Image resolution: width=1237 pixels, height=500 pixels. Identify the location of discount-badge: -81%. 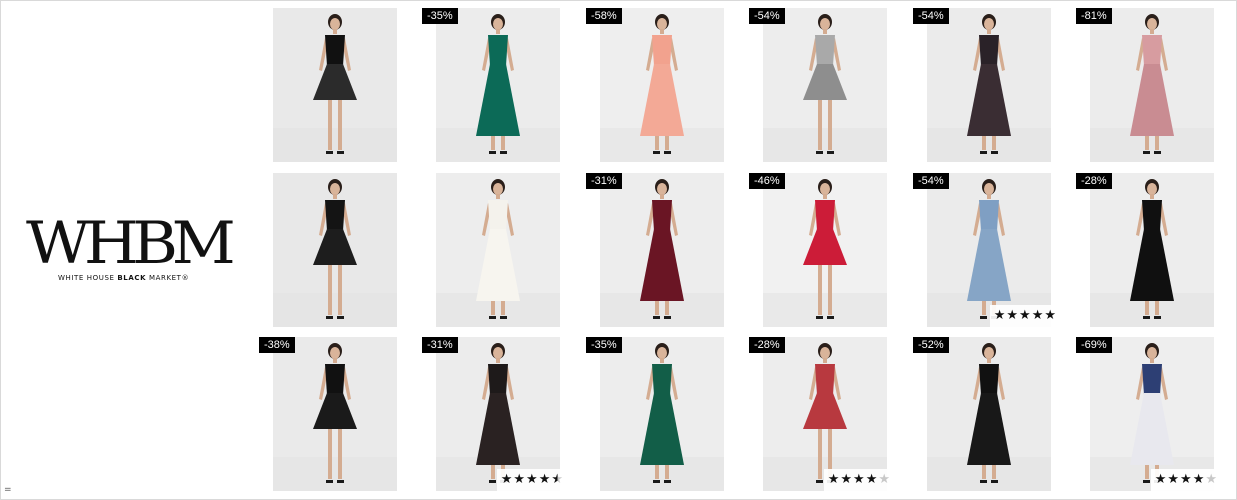
(1094, 16).